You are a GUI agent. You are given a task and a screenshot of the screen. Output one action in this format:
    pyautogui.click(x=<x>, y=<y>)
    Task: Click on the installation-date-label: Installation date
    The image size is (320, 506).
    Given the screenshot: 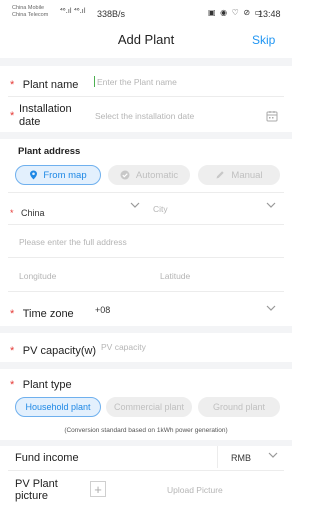 What is the action you would take?
    pyautogui.click(x=45, y=116)
    